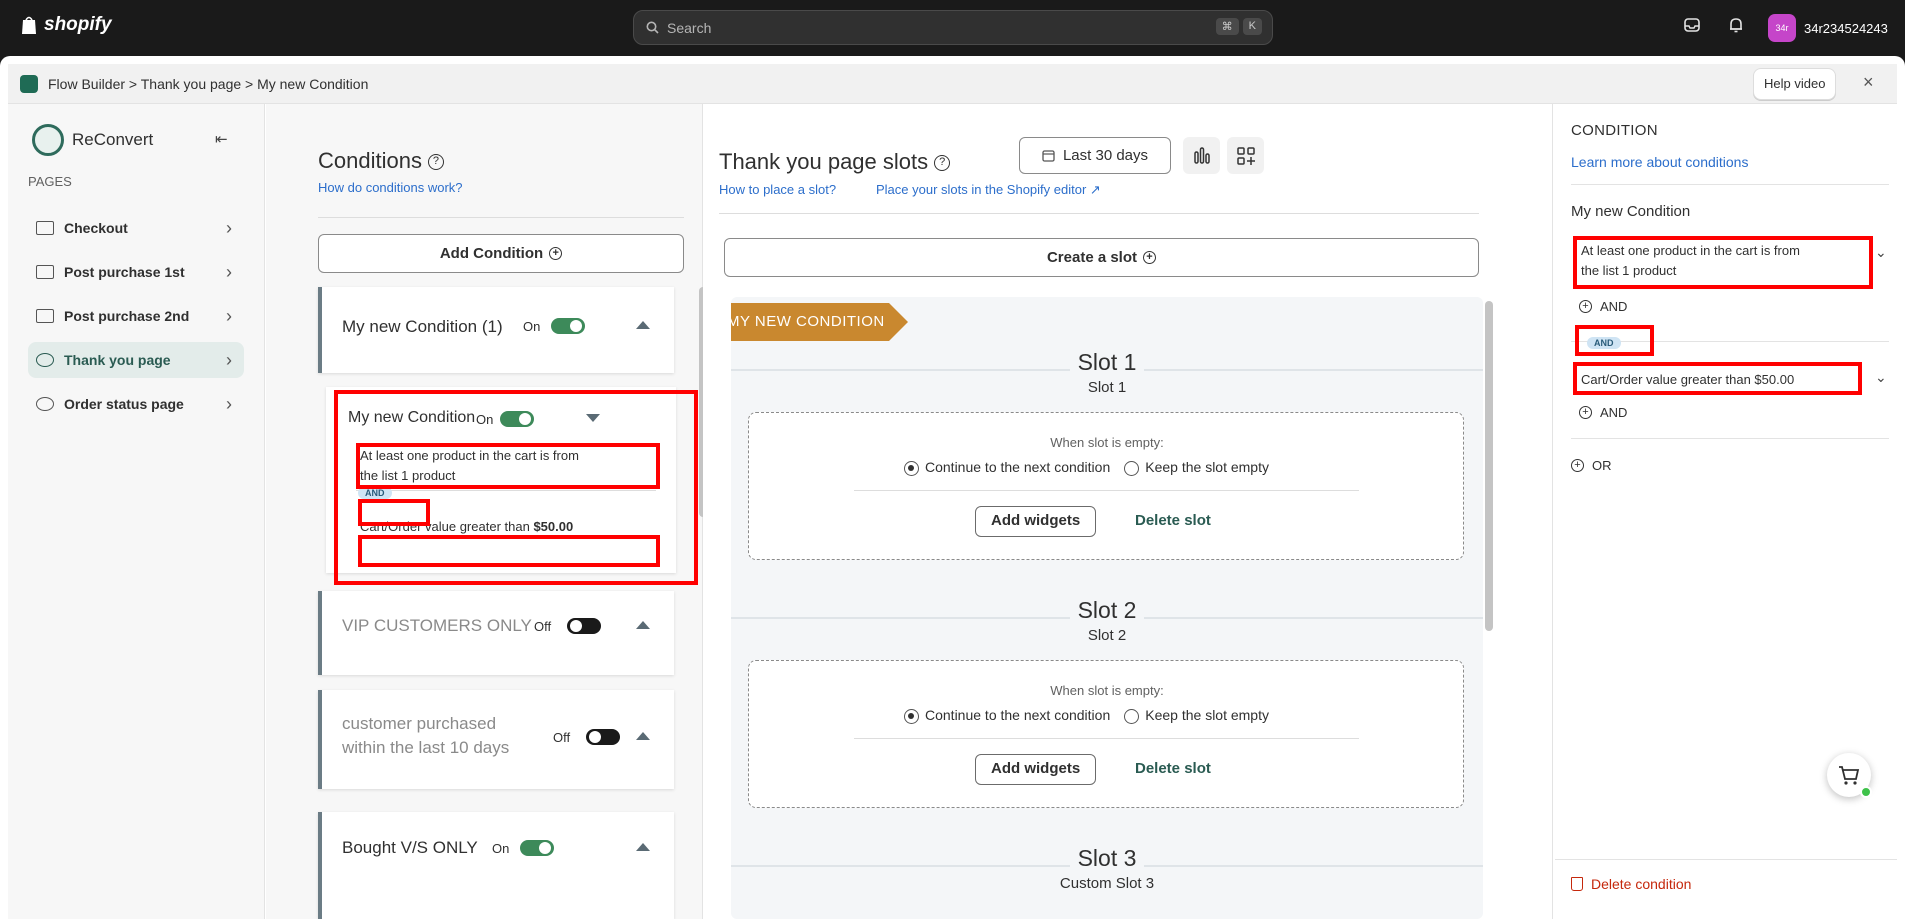 The image size is (1905, 919). What do you see at coordinates (1577, 884) in the screenshot?
I see `trash-icon` at bounding box center [1577, 884].